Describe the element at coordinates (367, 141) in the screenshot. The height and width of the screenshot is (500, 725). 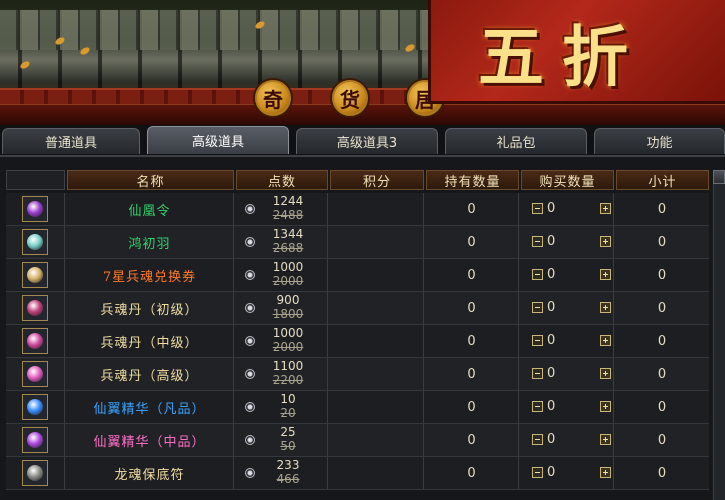
I see `tab-advanced-items-3: 高级道具3` at that location.